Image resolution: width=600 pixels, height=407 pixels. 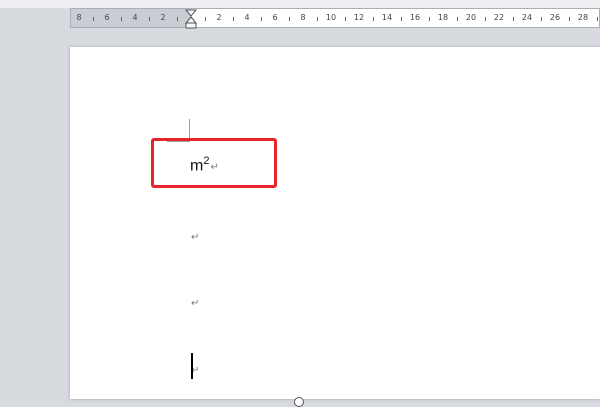 What do you see at coordinates (471, 17) in the screenshot?
I see `ruler-number: 20` at bounding box center [471, 17].